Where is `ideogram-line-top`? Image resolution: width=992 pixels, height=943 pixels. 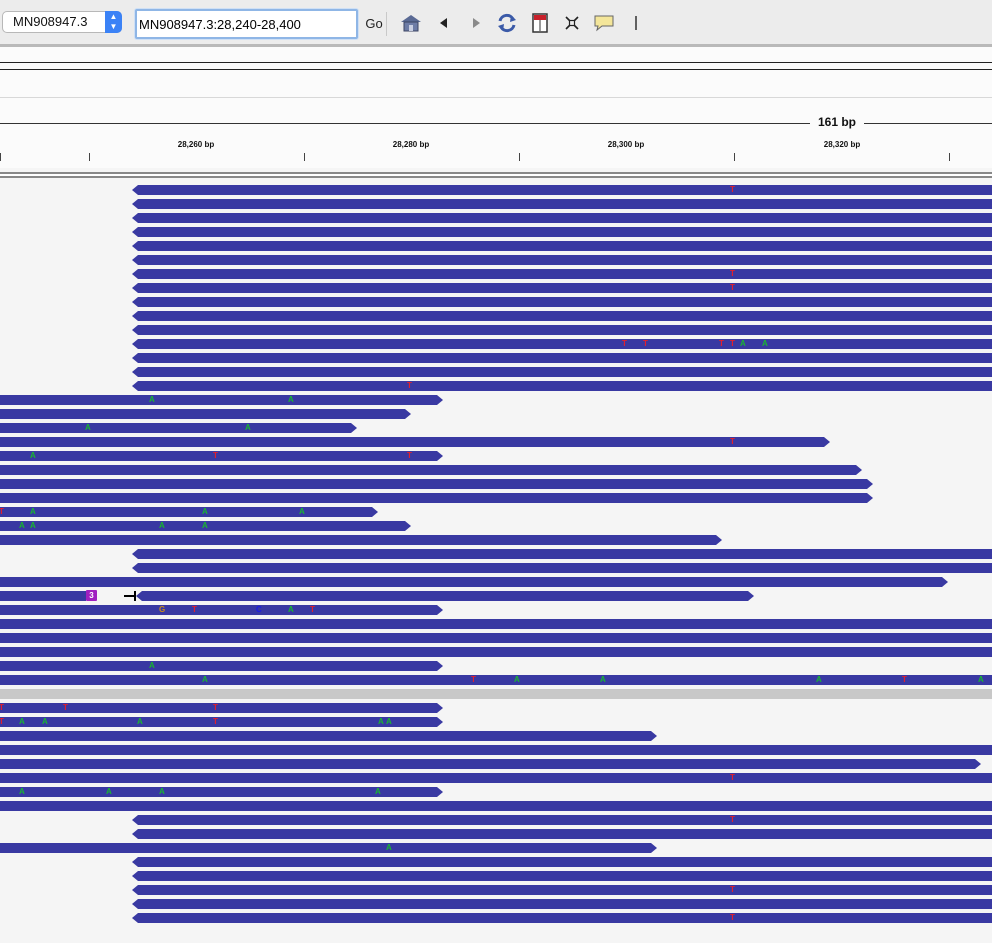
ideogram-line-top is located at coordinates (496, 62).